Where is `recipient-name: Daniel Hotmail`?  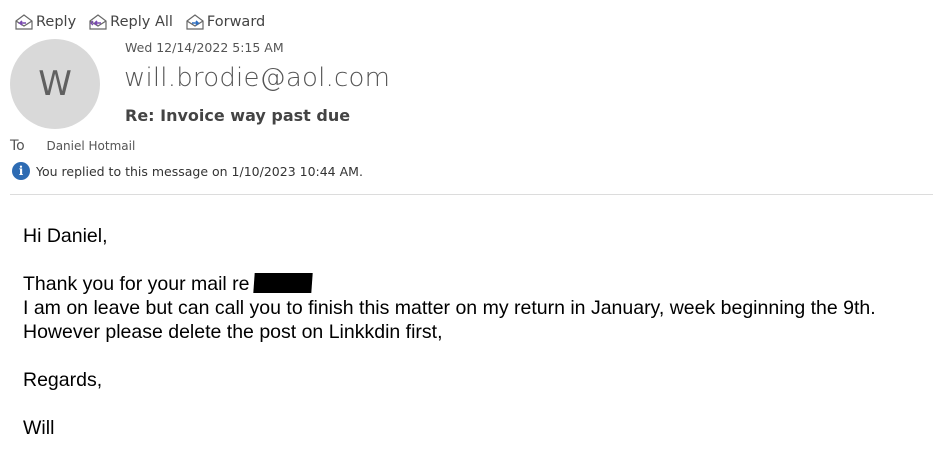 recipient-name: Daniel Hotmail is located at coordinates (90, 146).